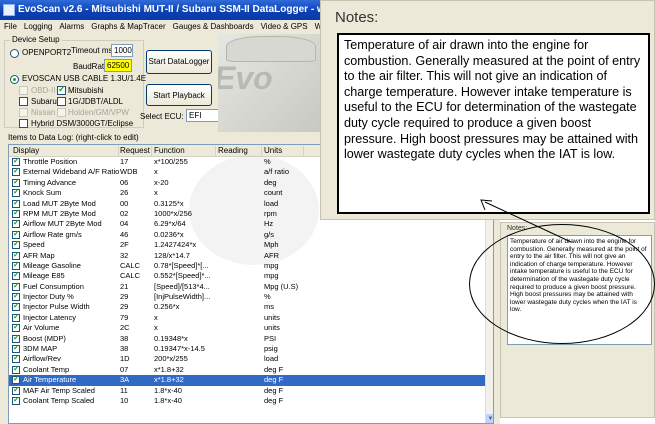  Describe the element at coordinates (269, 234) in the screenshot. I see `cell-units: g/s` at that location.